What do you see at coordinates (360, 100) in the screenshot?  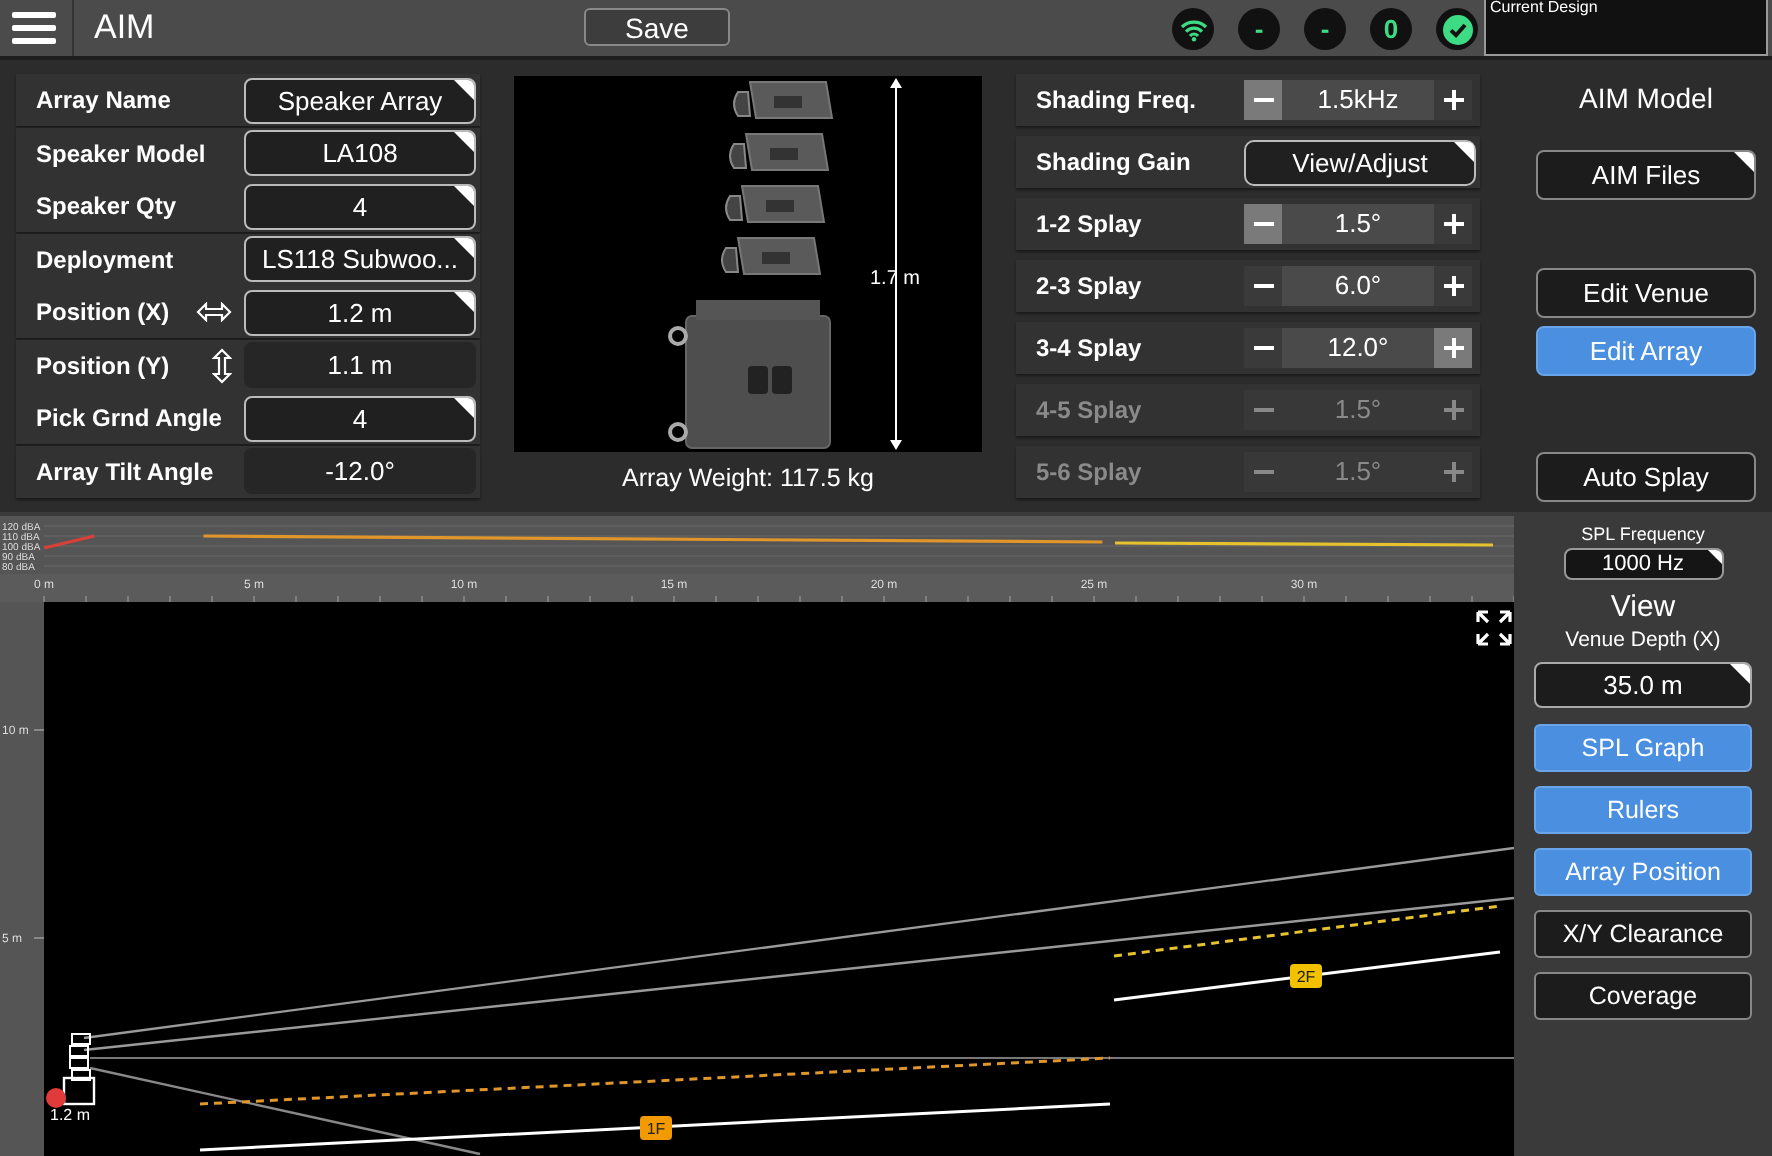 I see `value-field: Speaker Array` at bounding box center [360, 100].